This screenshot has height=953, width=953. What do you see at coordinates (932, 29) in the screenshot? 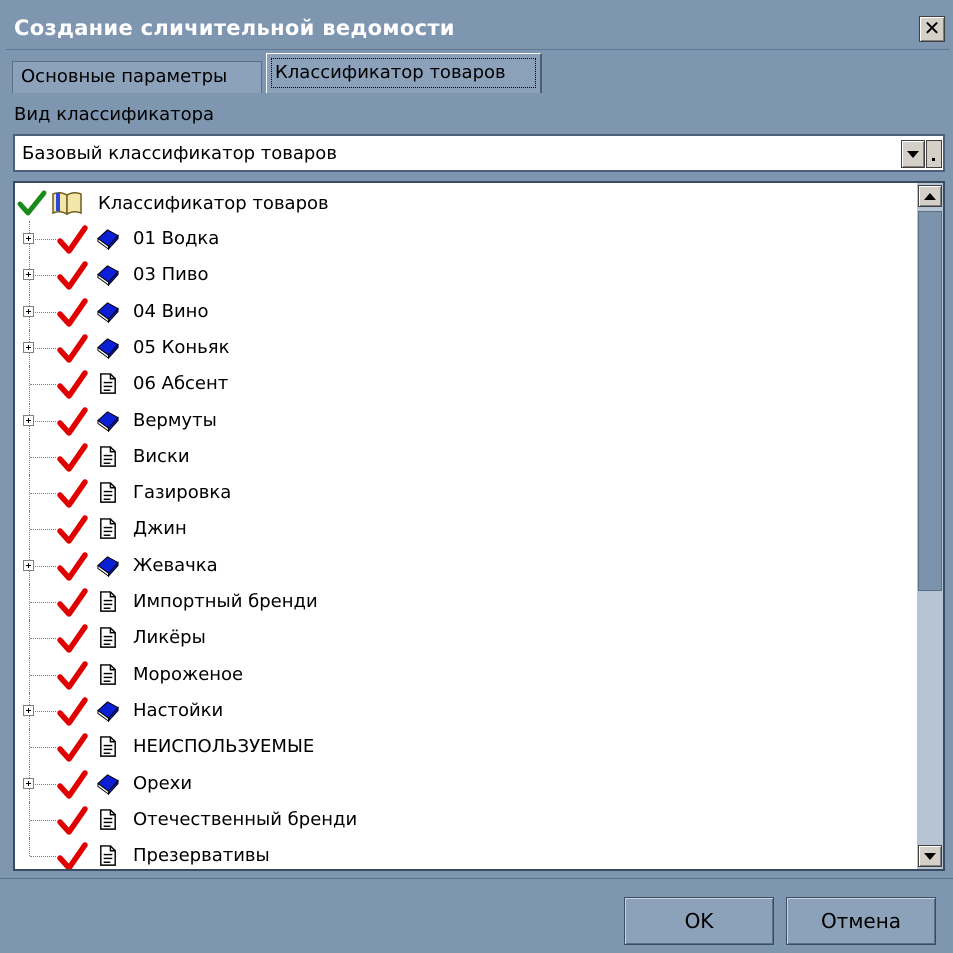
I see `close-button: ✕` at bounding box center [932, 29].